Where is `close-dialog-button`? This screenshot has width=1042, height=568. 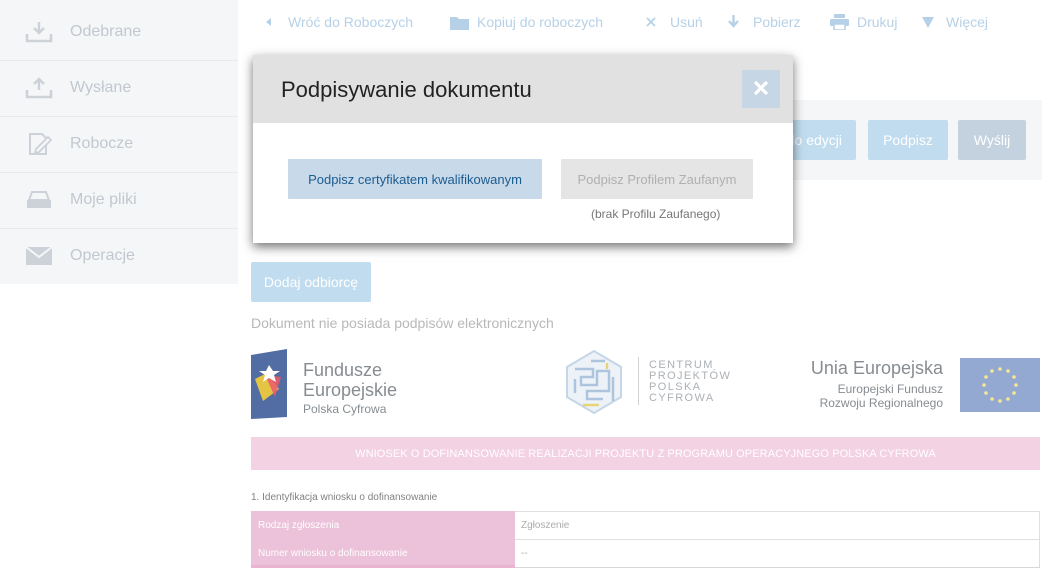
close-dialog-button is located at coordinates (761, 89).